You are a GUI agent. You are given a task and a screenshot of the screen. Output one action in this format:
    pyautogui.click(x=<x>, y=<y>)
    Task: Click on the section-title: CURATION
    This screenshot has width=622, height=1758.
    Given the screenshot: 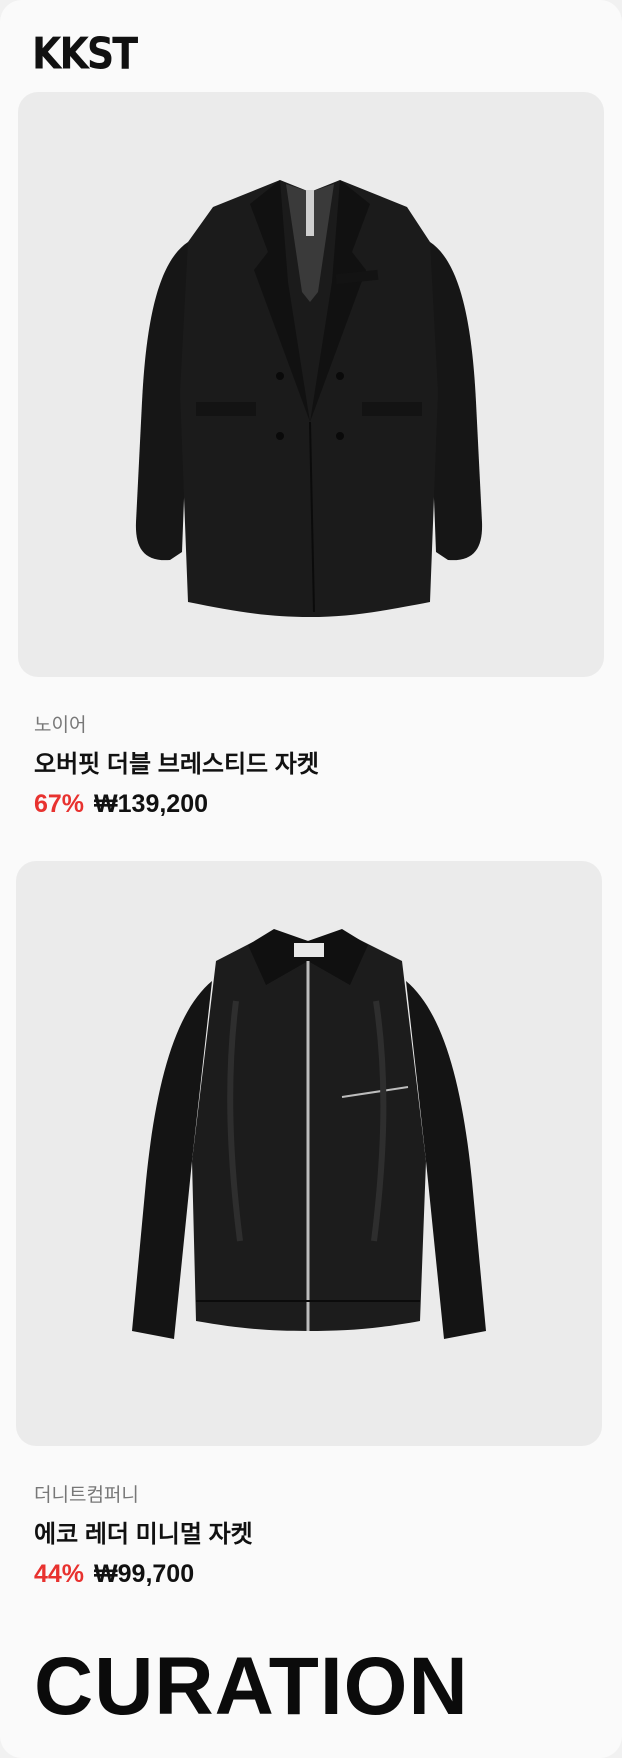 What is the action you would take?
    pyautogui.click(x=251, y=1686)
    